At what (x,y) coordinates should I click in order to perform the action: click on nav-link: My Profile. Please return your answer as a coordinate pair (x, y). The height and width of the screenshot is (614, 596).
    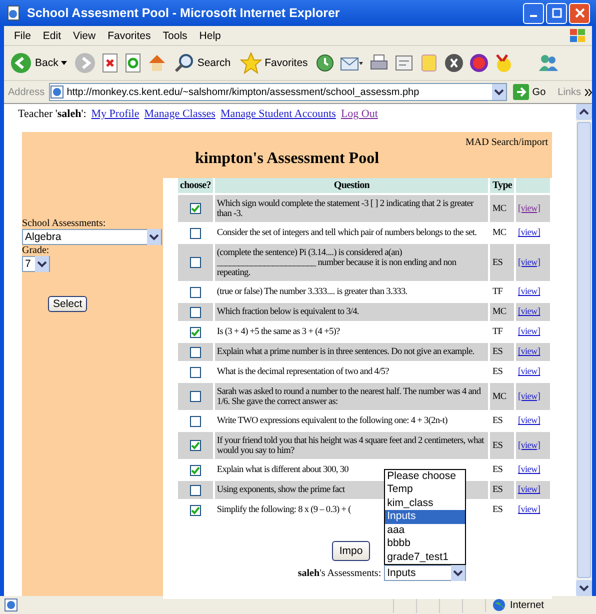
    Looking at the image, I should click on (115, 114).